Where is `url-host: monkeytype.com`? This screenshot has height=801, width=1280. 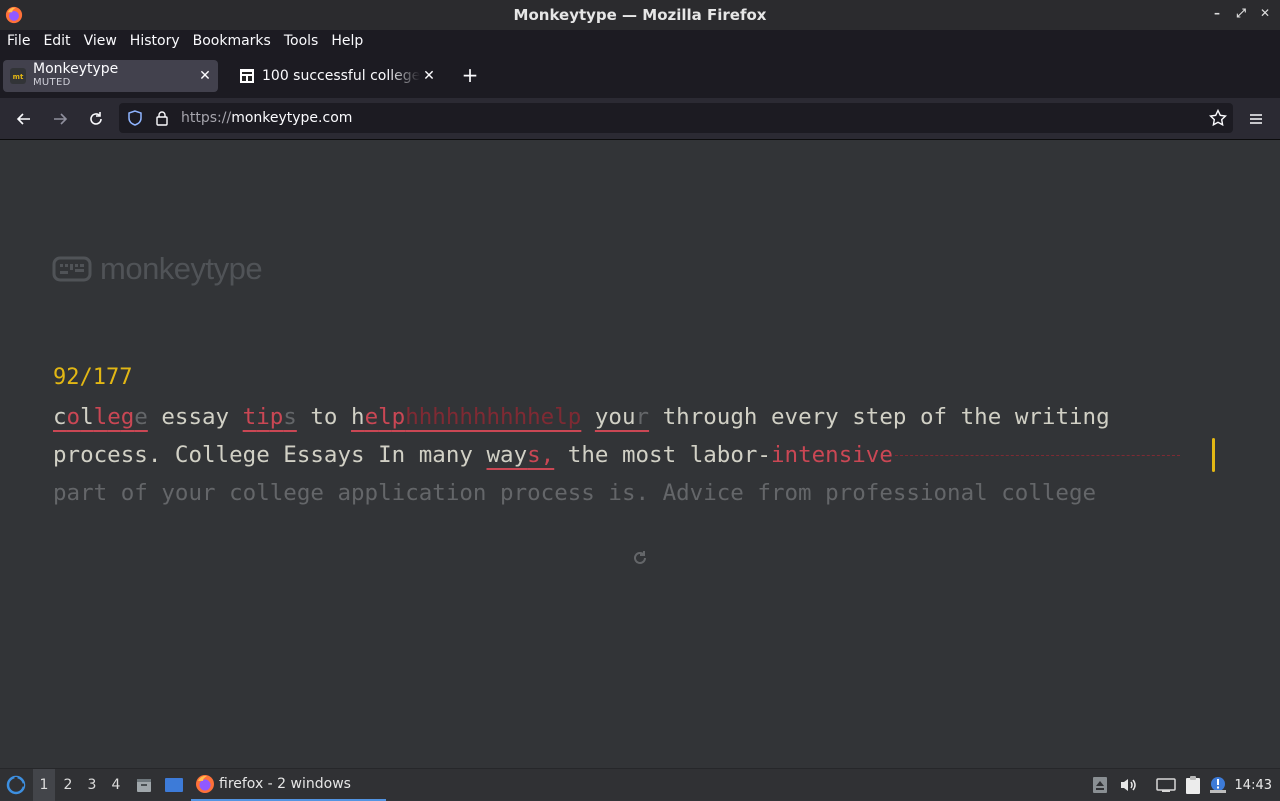 url-host: monkeytype.com is located at coordinates (292, 118).